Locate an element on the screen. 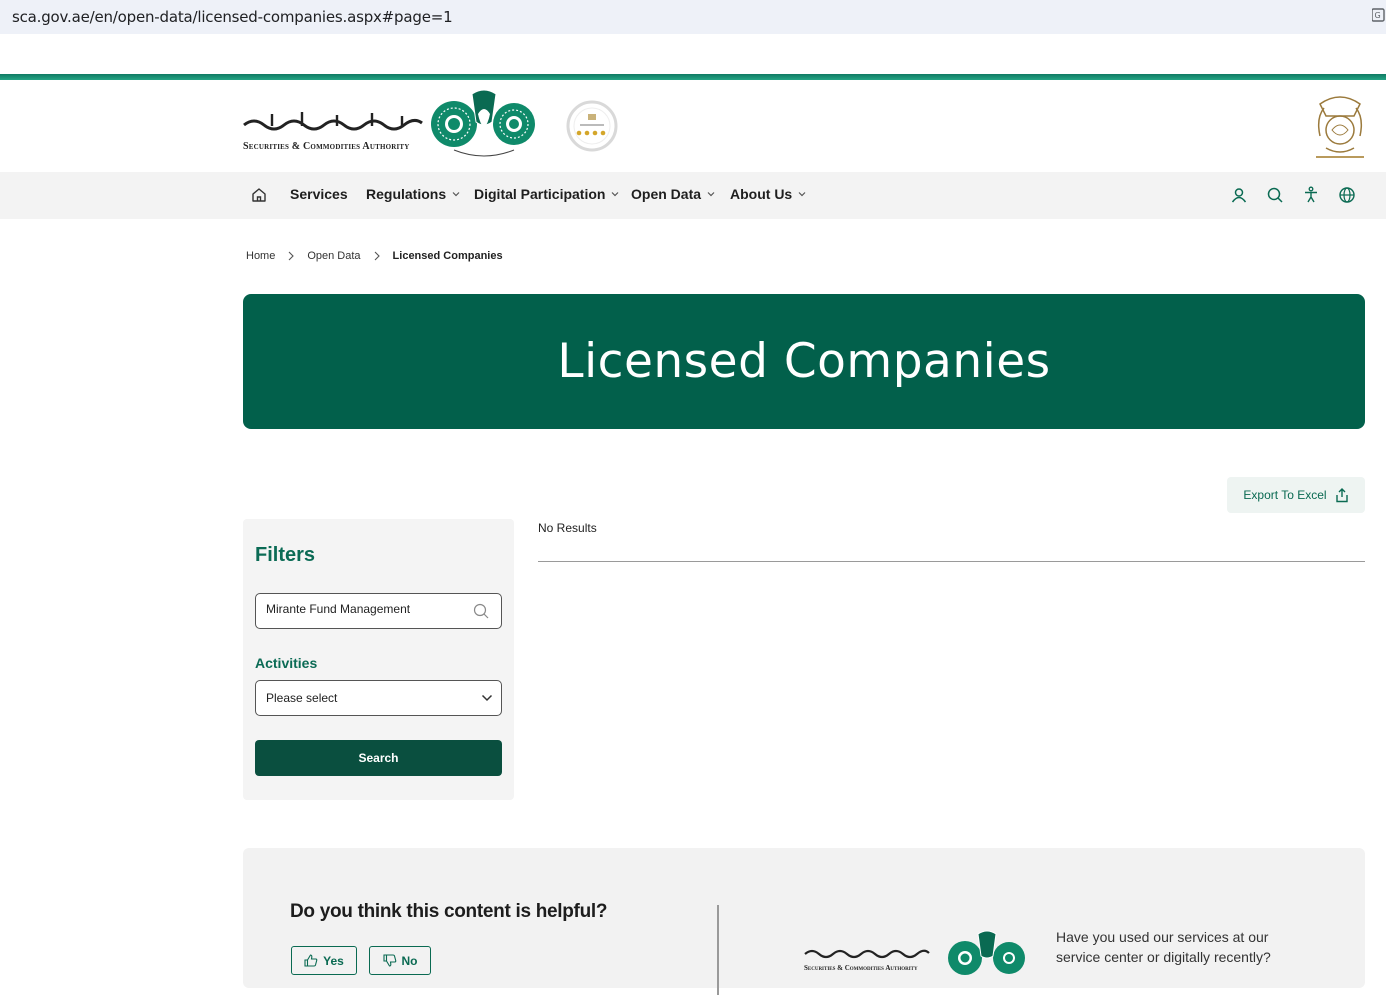 The width and height of the screenshot is (1386, 995). hero-banner: Licensed Companies is located at coordinates (804, 361).